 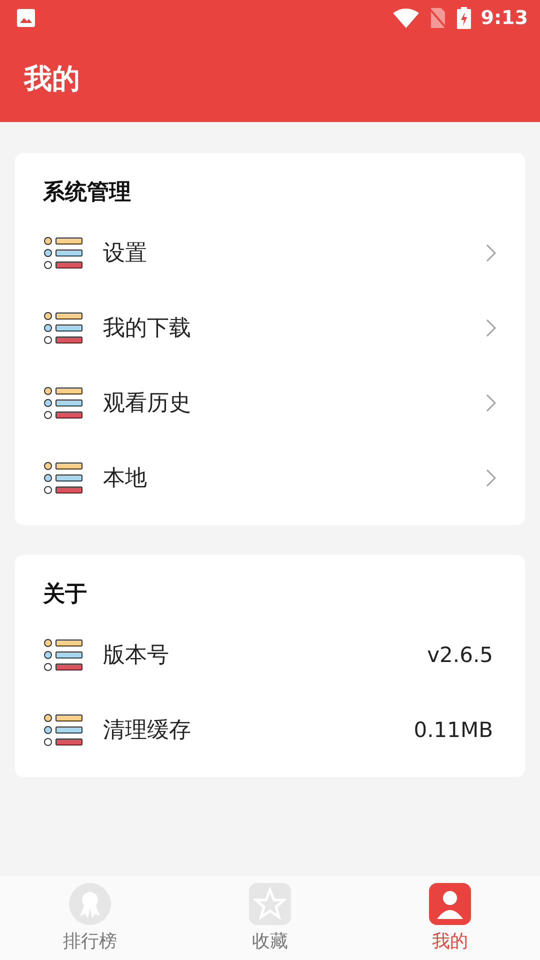 I want to click on nav-tab: 我的, so click(x=450, y=918).